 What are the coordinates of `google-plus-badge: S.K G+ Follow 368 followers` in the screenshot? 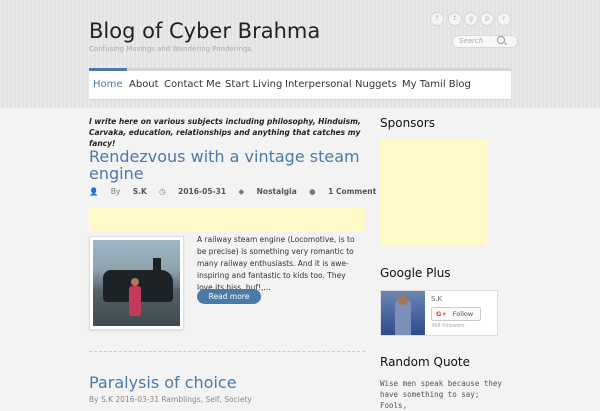 It's located at (439, 313).